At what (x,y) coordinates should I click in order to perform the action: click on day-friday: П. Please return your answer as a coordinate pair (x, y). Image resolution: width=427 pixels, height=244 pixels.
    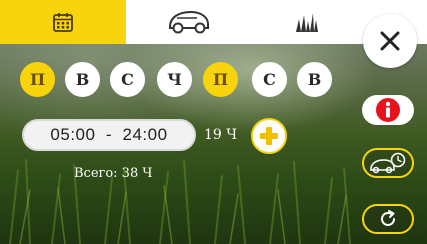
    Looking at the image, I should click on (220, 79).